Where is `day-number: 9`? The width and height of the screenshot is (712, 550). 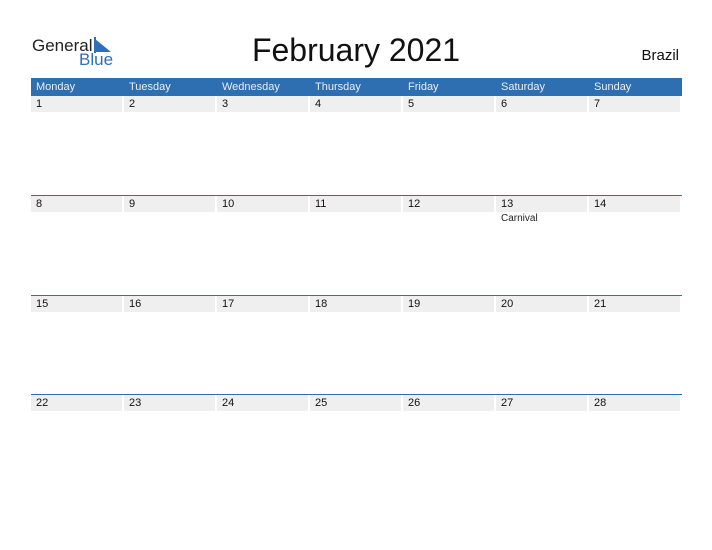
day-number: 9 is located at coordinates (169, 204).